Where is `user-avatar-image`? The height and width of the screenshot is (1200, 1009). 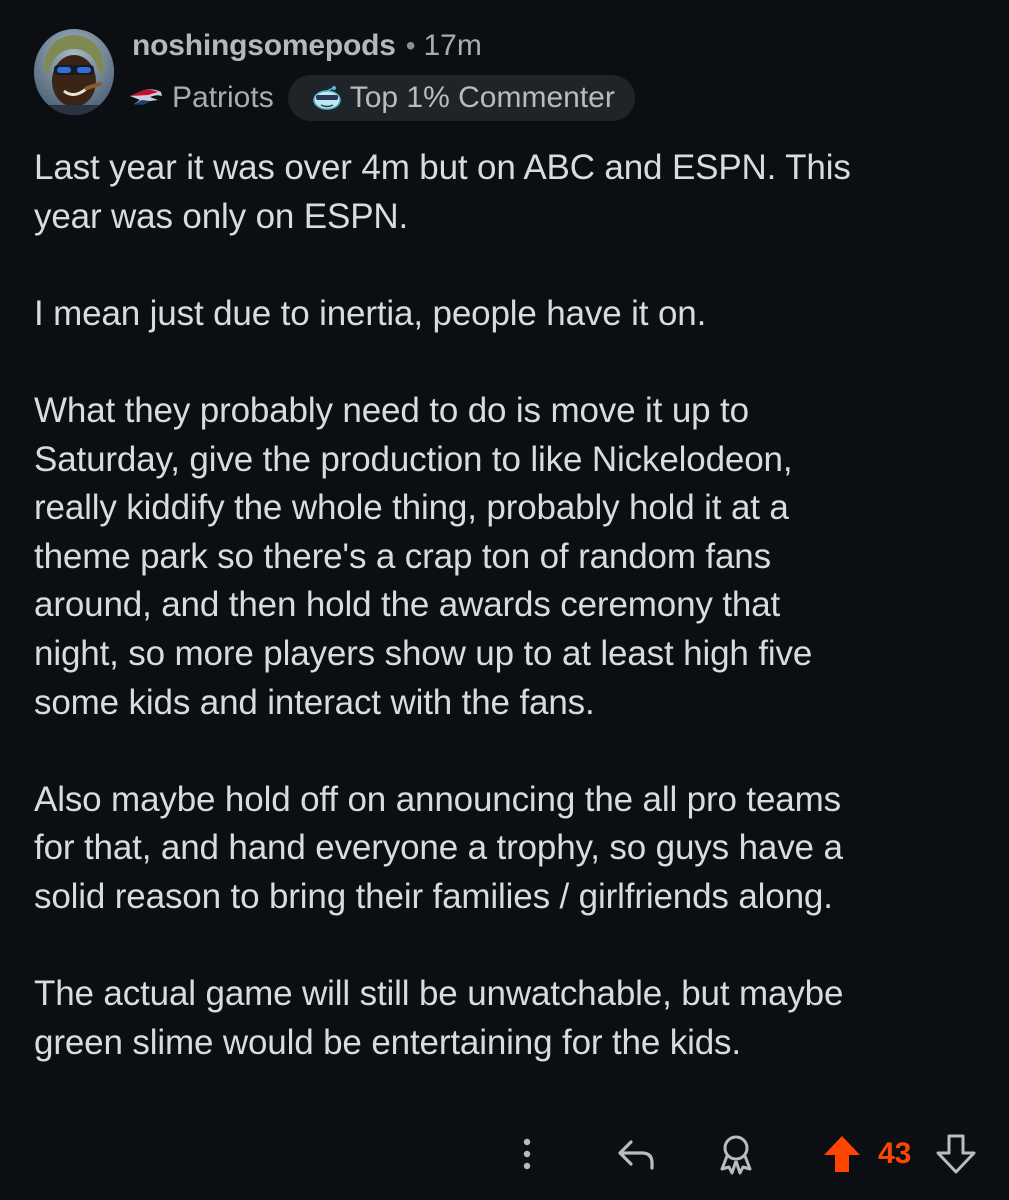 user-avatar-image is located at coordinates (74, 72).